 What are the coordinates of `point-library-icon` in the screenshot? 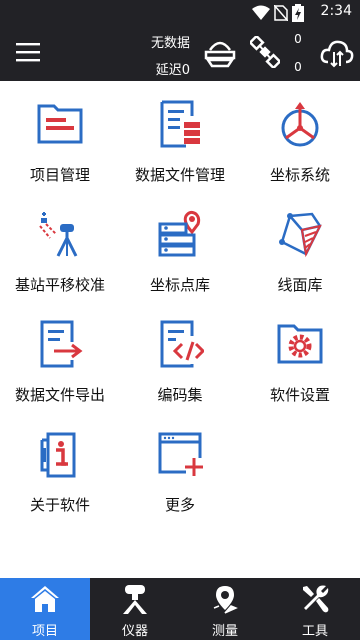 It's located at (179, 233).